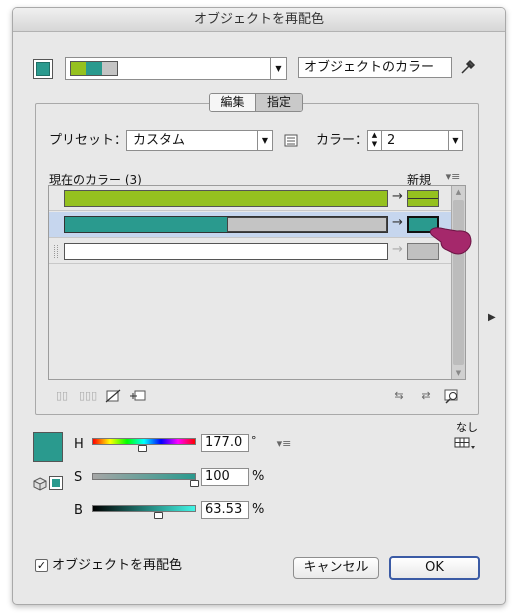  What do you see at coordinates (194, 483) in the screenshot?
I see `saturation-slider-thumb-icon` at bounding box center [194, 483].